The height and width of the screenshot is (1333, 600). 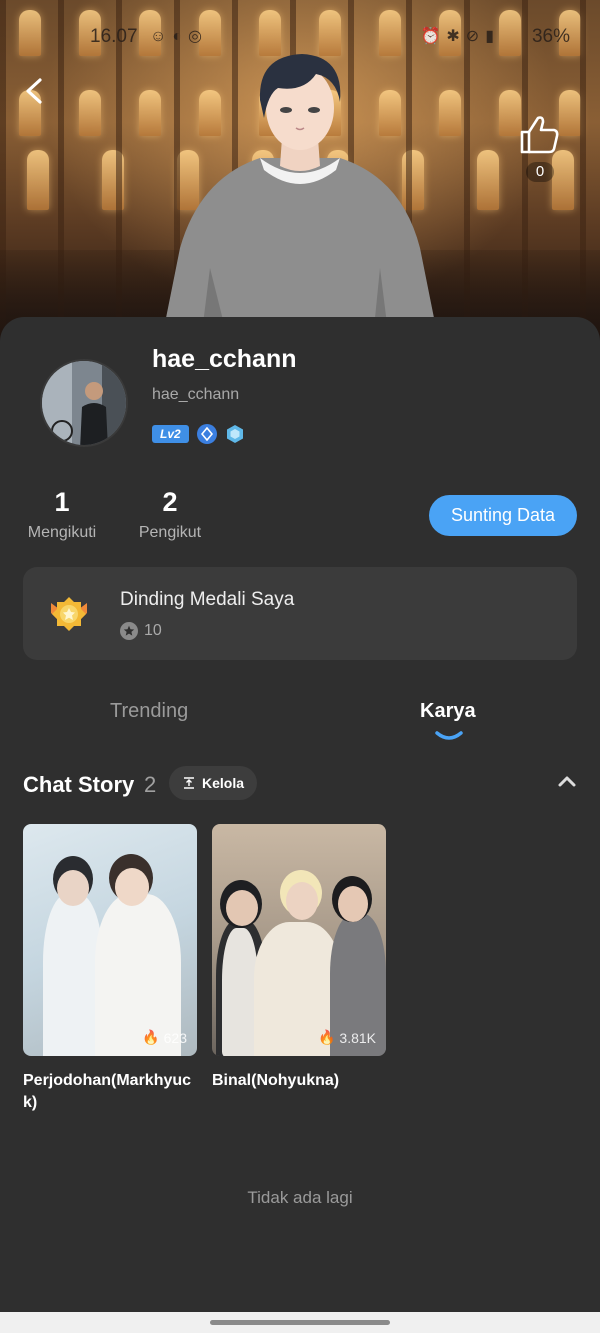 I want to click on medal-wall-card: Dinding Medali Saya 10, so click(x=300, y=613).